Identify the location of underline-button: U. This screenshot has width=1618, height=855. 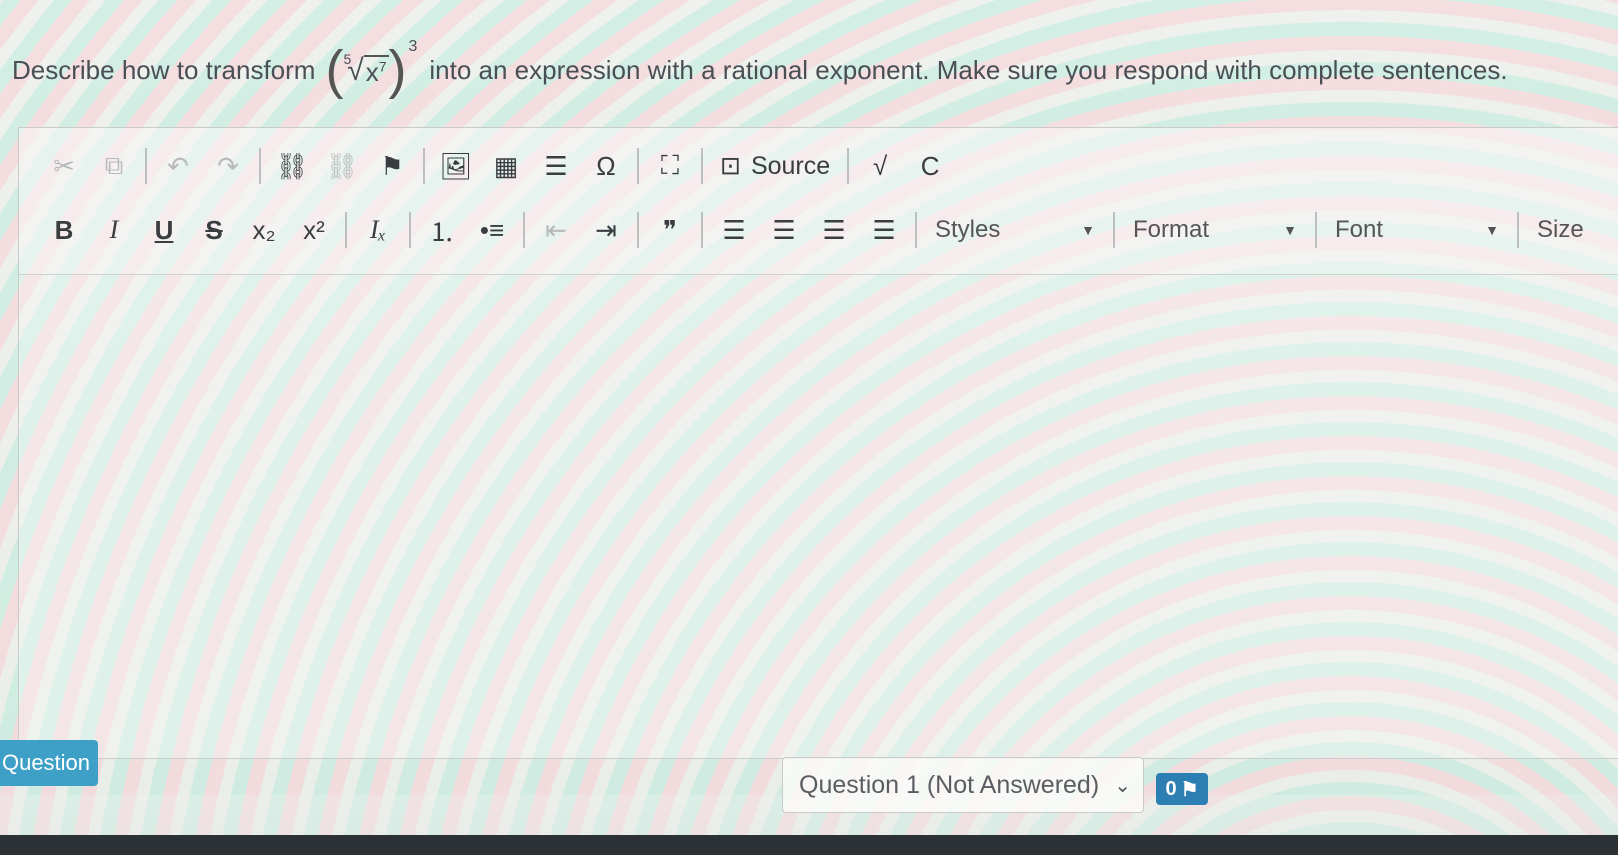
(164, 230).